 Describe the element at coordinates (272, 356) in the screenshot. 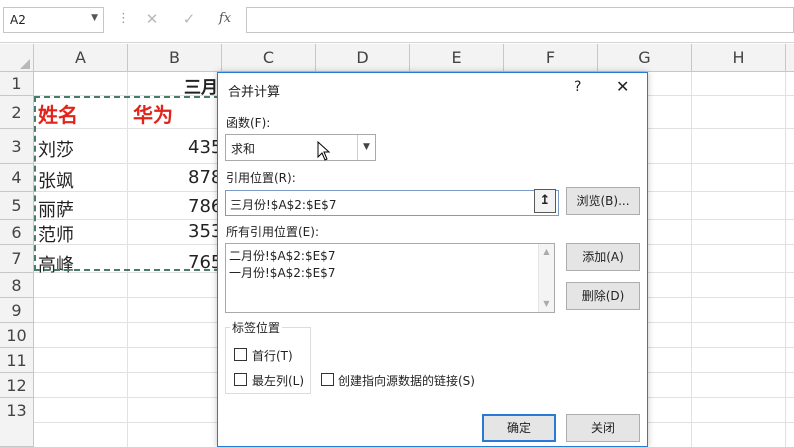

I see `top-row-label: 首行(T)` at that location.